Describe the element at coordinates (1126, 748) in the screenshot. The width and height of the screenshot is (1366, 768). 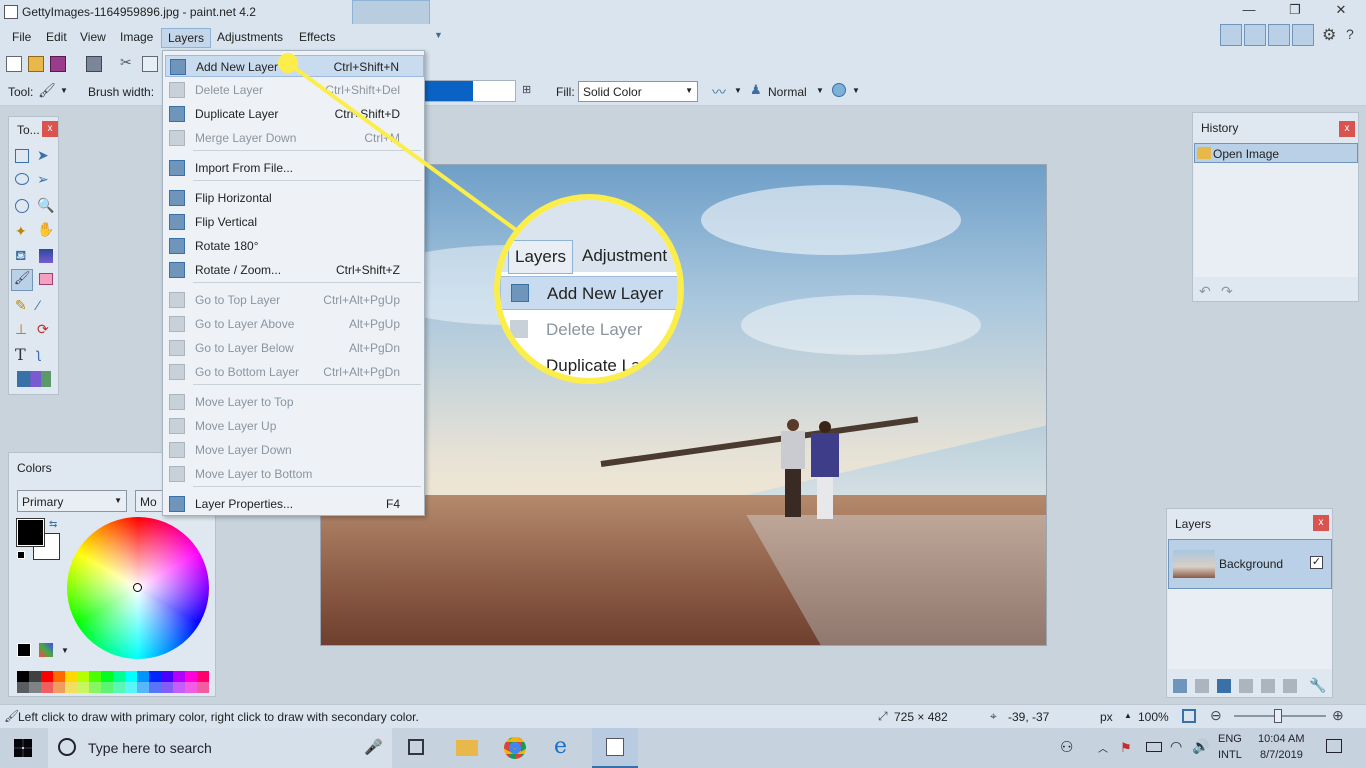
I see `network-alert-icon: ⚑` at that location.